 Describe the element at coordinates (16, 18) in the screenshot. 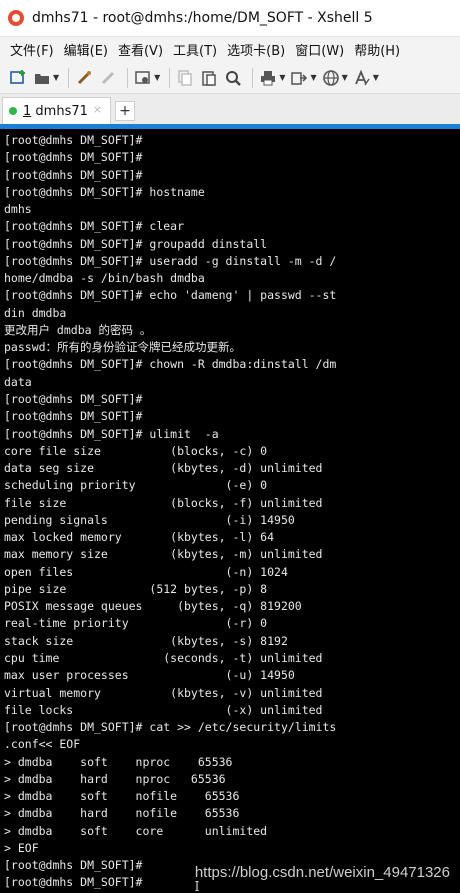

I see `xshell-logo-icon` at that location.